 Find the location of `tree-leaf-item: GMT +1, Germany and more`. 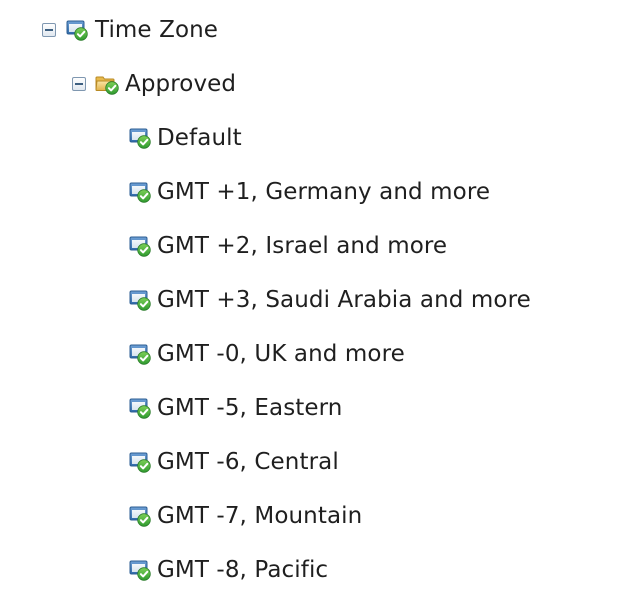

tree-leaf-item: GMT +1, Germany and more is located at coordinates (309, 192).